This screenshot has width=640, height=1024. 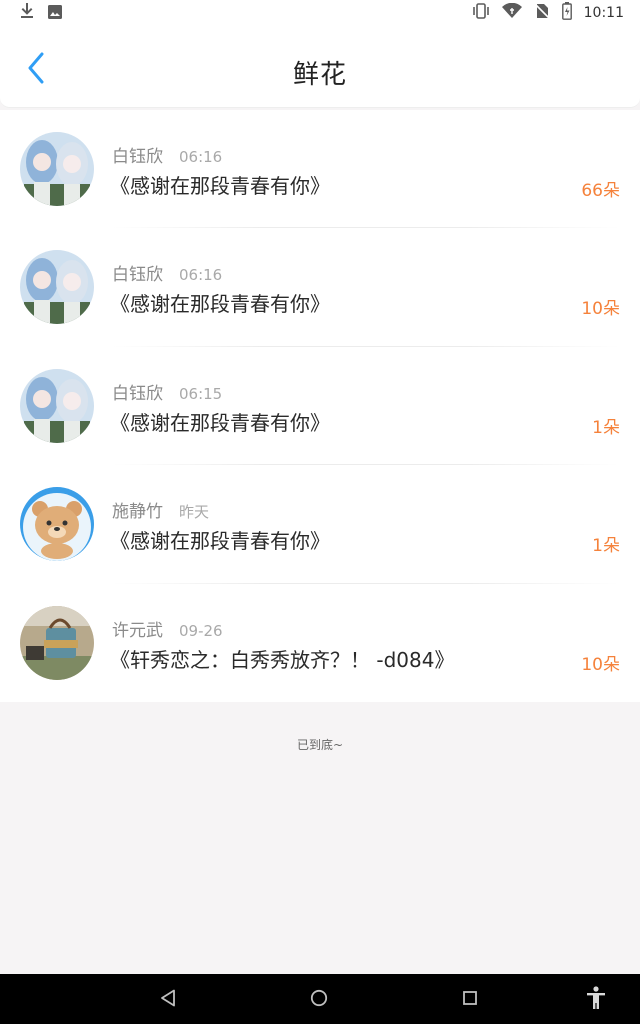 I want to click on nav-home-button, so click(x=319, y=1000).